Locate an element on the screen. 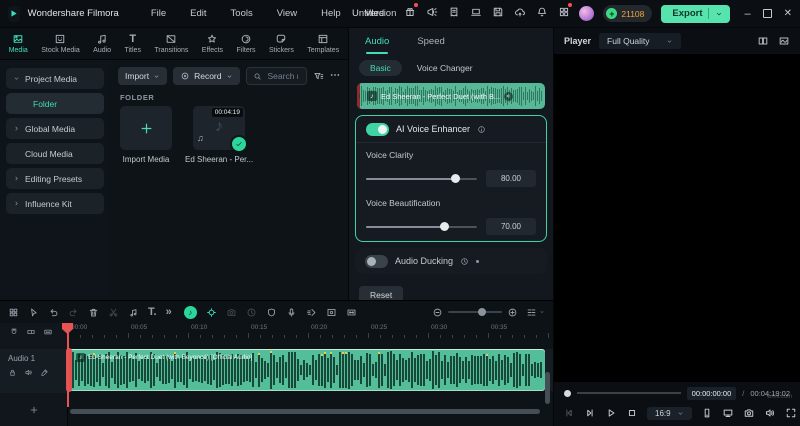  magnet-icon is located at coordinates (14, 332).